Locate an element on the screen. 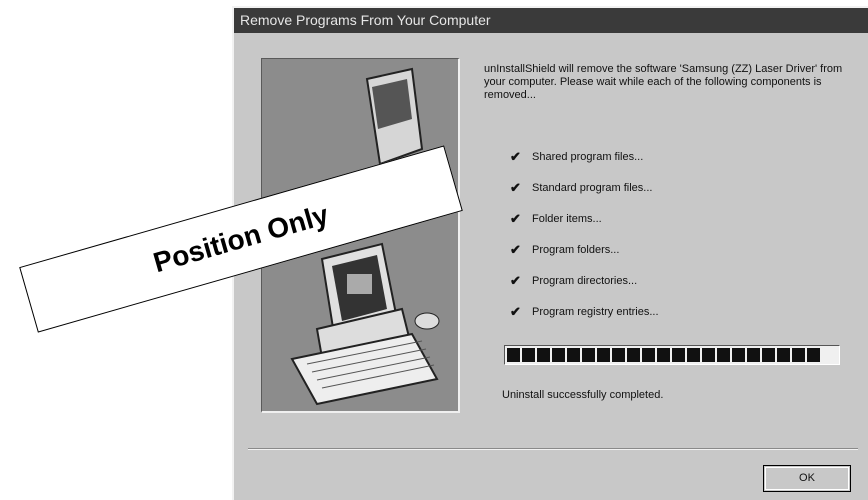 Image resolution: width=868 pixels, height=500 pixels. dialog-title: Remove Programs From Your Computer is located at coordinates (551, 20).